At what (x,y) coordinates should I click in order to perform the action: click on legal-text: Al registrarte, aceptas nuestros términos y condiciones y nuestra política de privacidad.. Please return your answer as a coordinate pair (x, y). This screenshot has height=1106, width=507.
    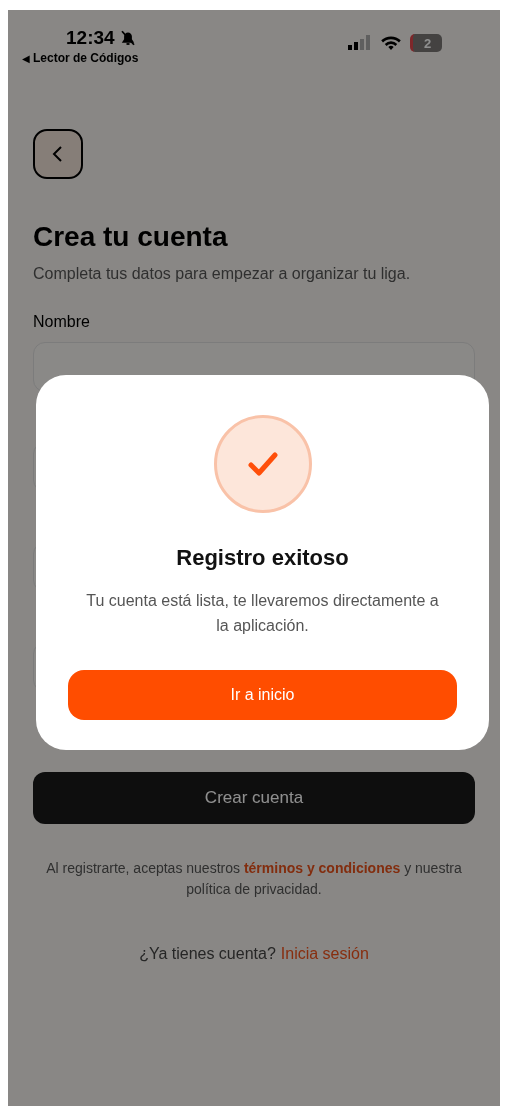
    Looking at the image, I should click on (254, 879).